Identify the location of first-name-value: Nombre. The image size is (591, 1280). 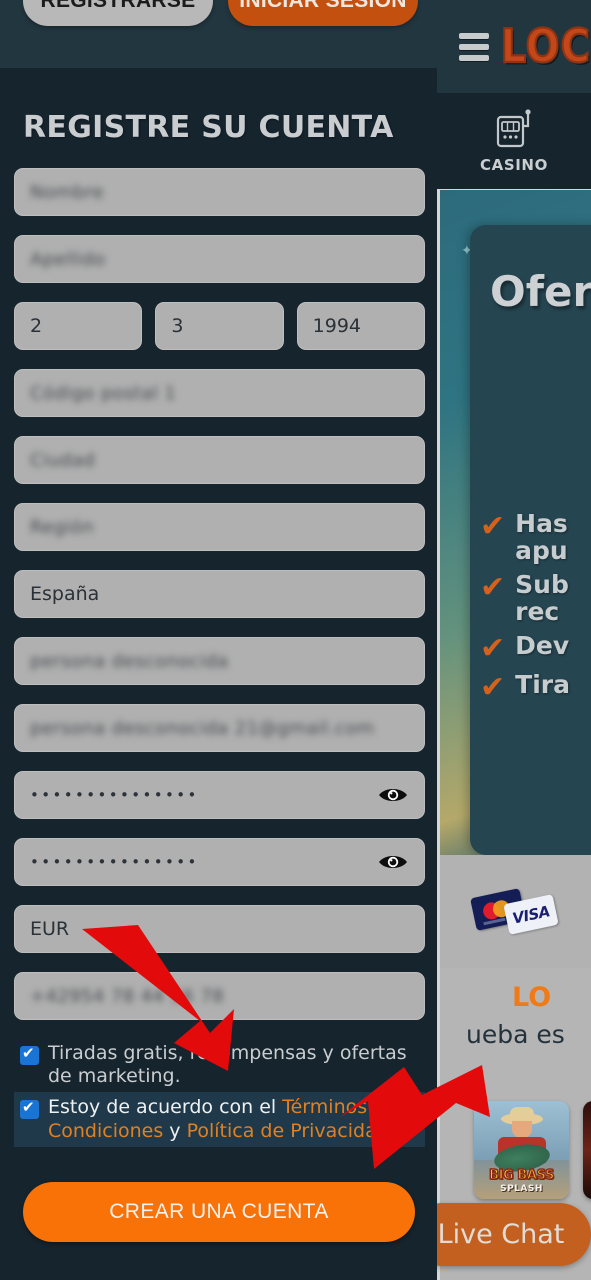
(67, 192).